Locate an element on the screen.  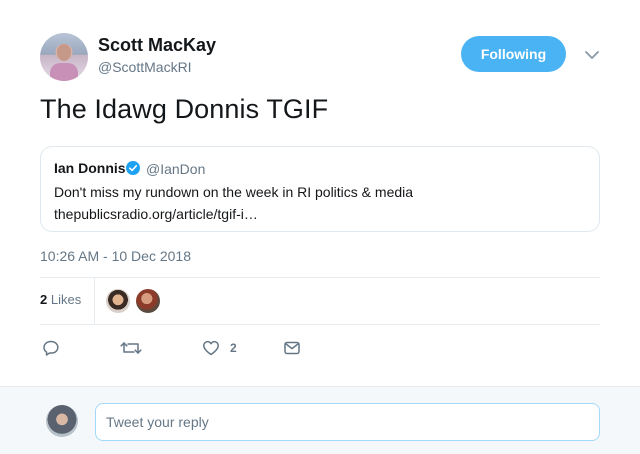
message-icon is located at coordinates (292, 348).